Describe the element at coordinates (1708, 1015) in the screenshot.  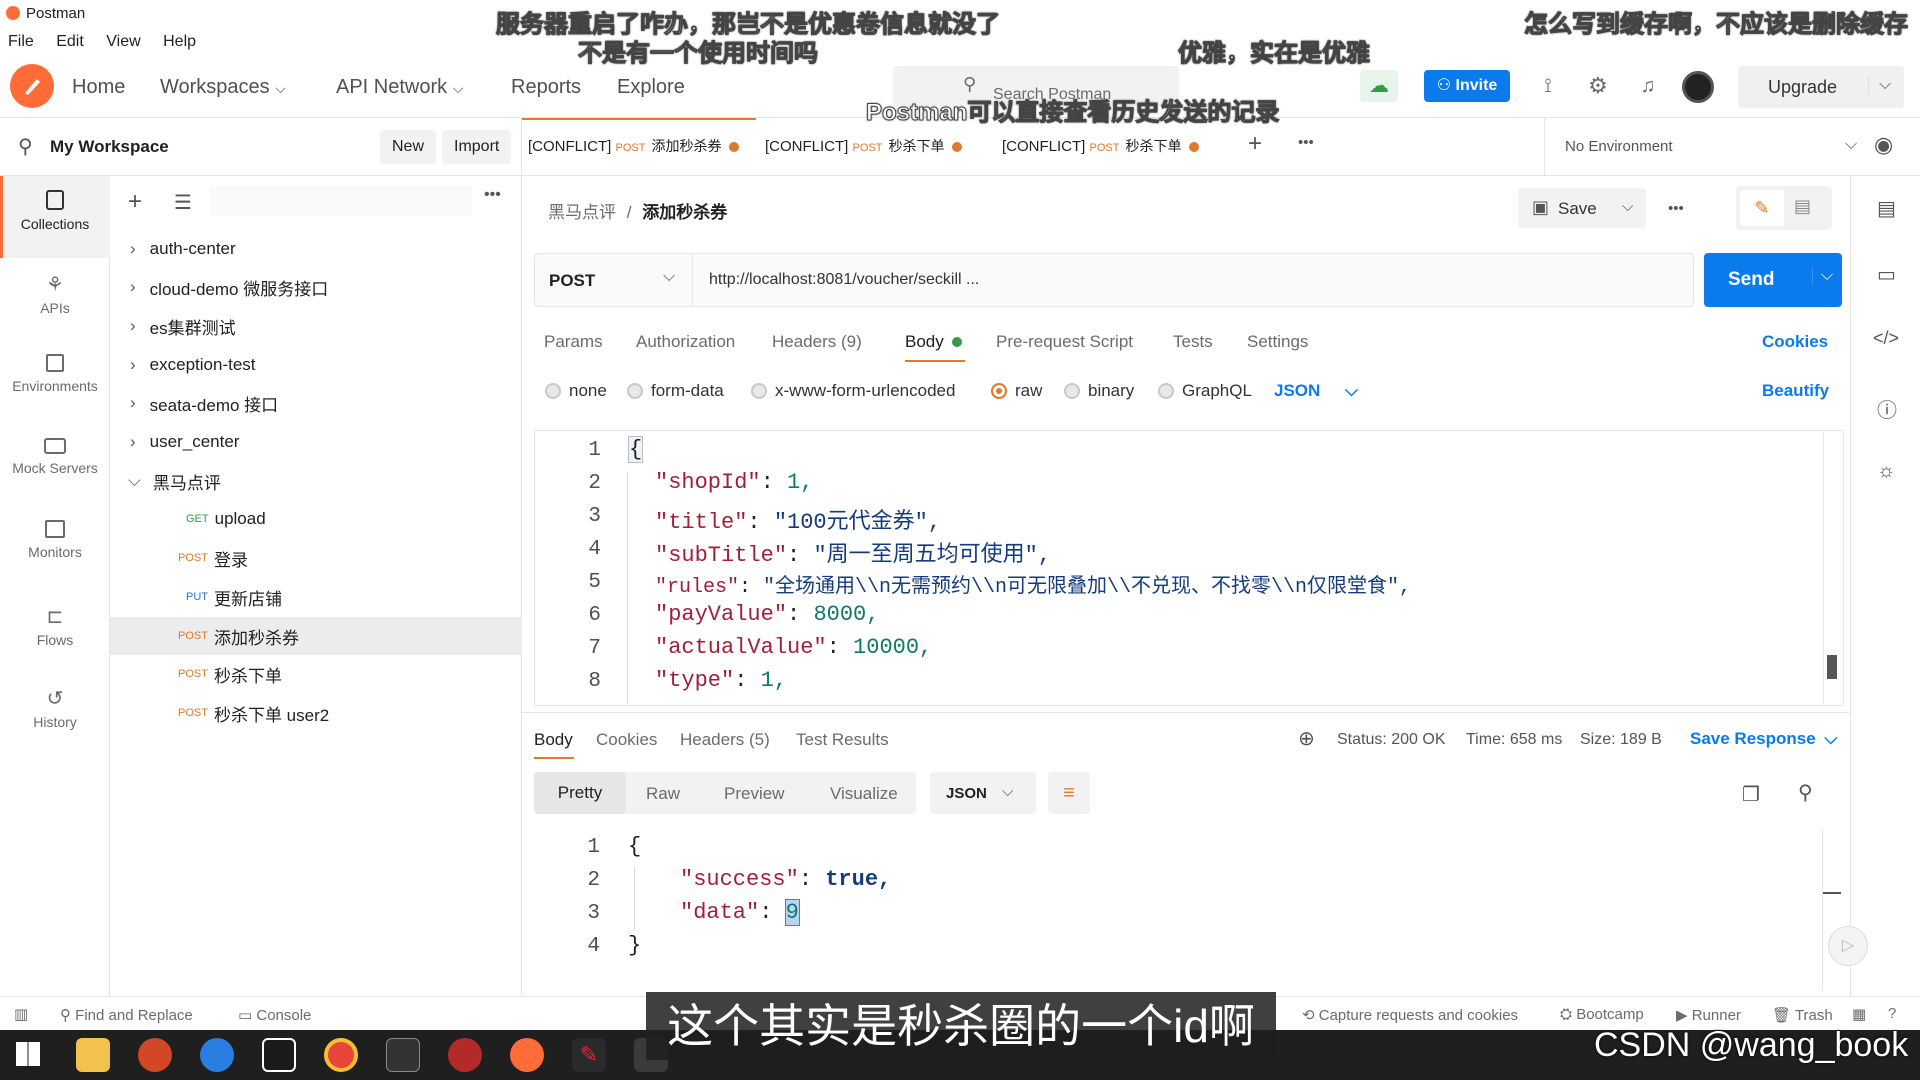
I see `runner-button: ▶ Runner` at that location.